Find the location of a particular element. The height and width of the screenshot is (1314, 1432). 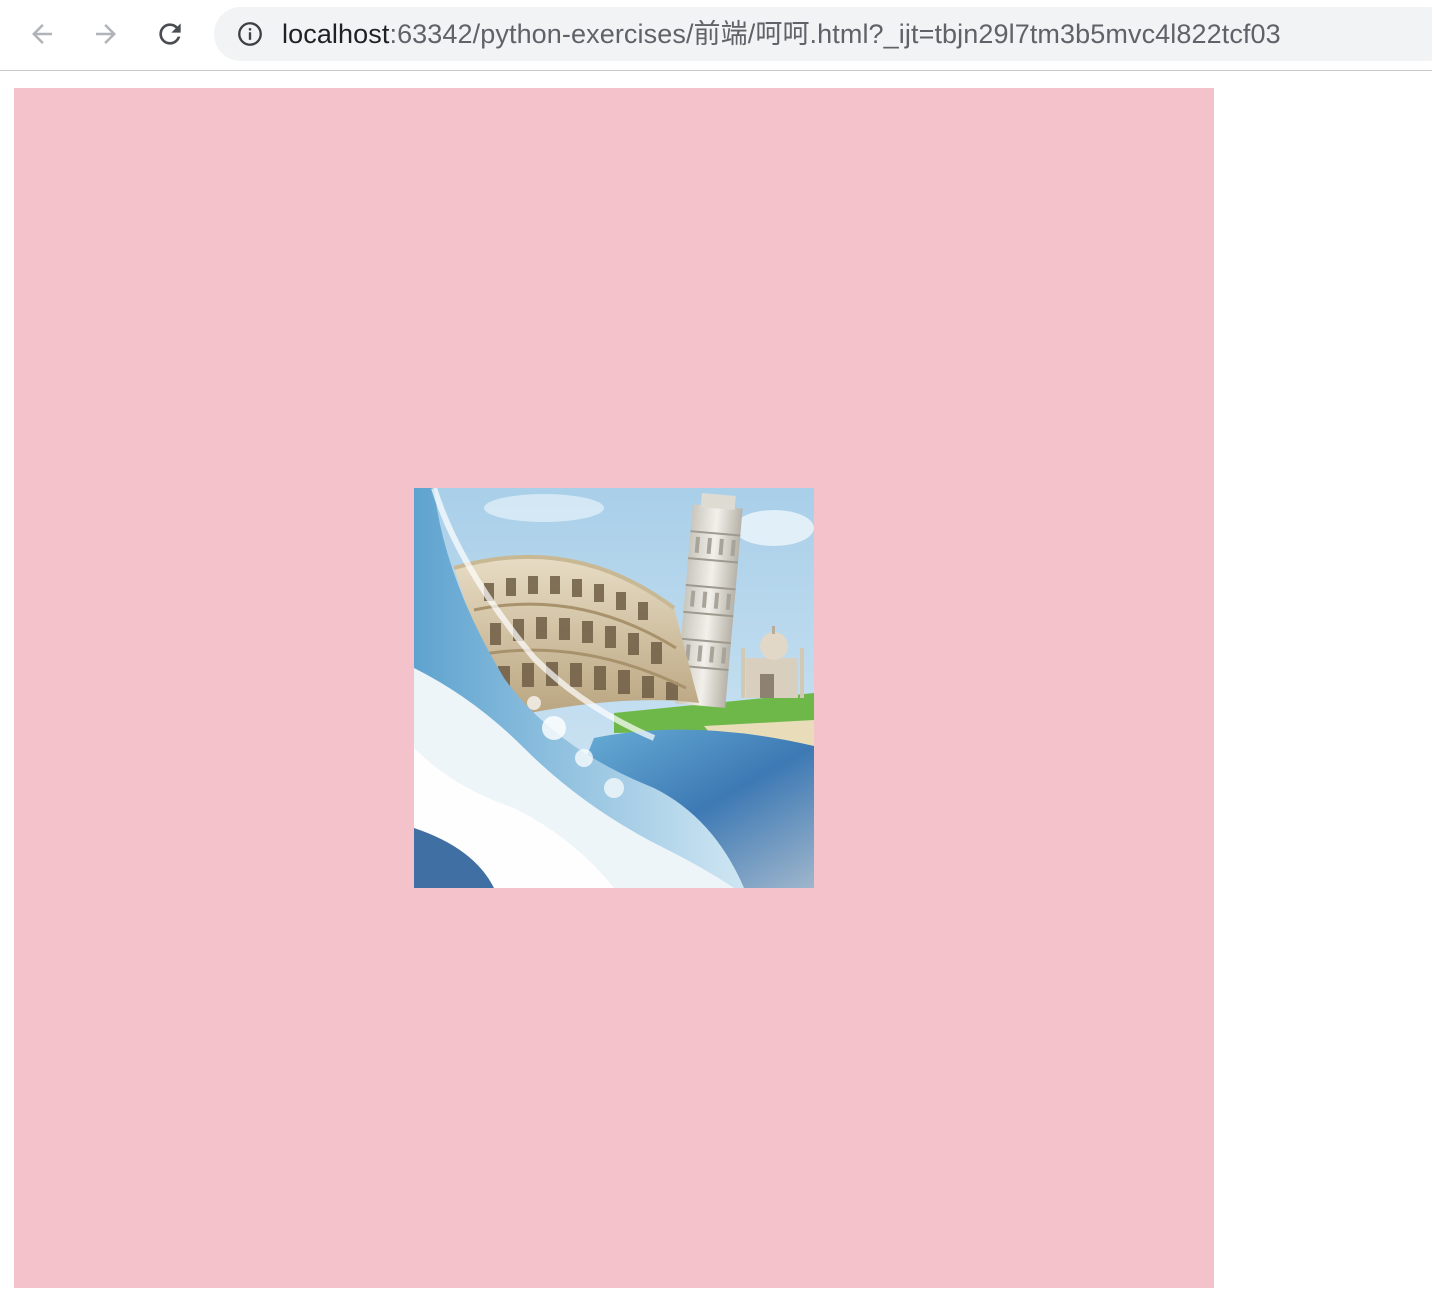

forward-button is located at coordinates (106, 34).